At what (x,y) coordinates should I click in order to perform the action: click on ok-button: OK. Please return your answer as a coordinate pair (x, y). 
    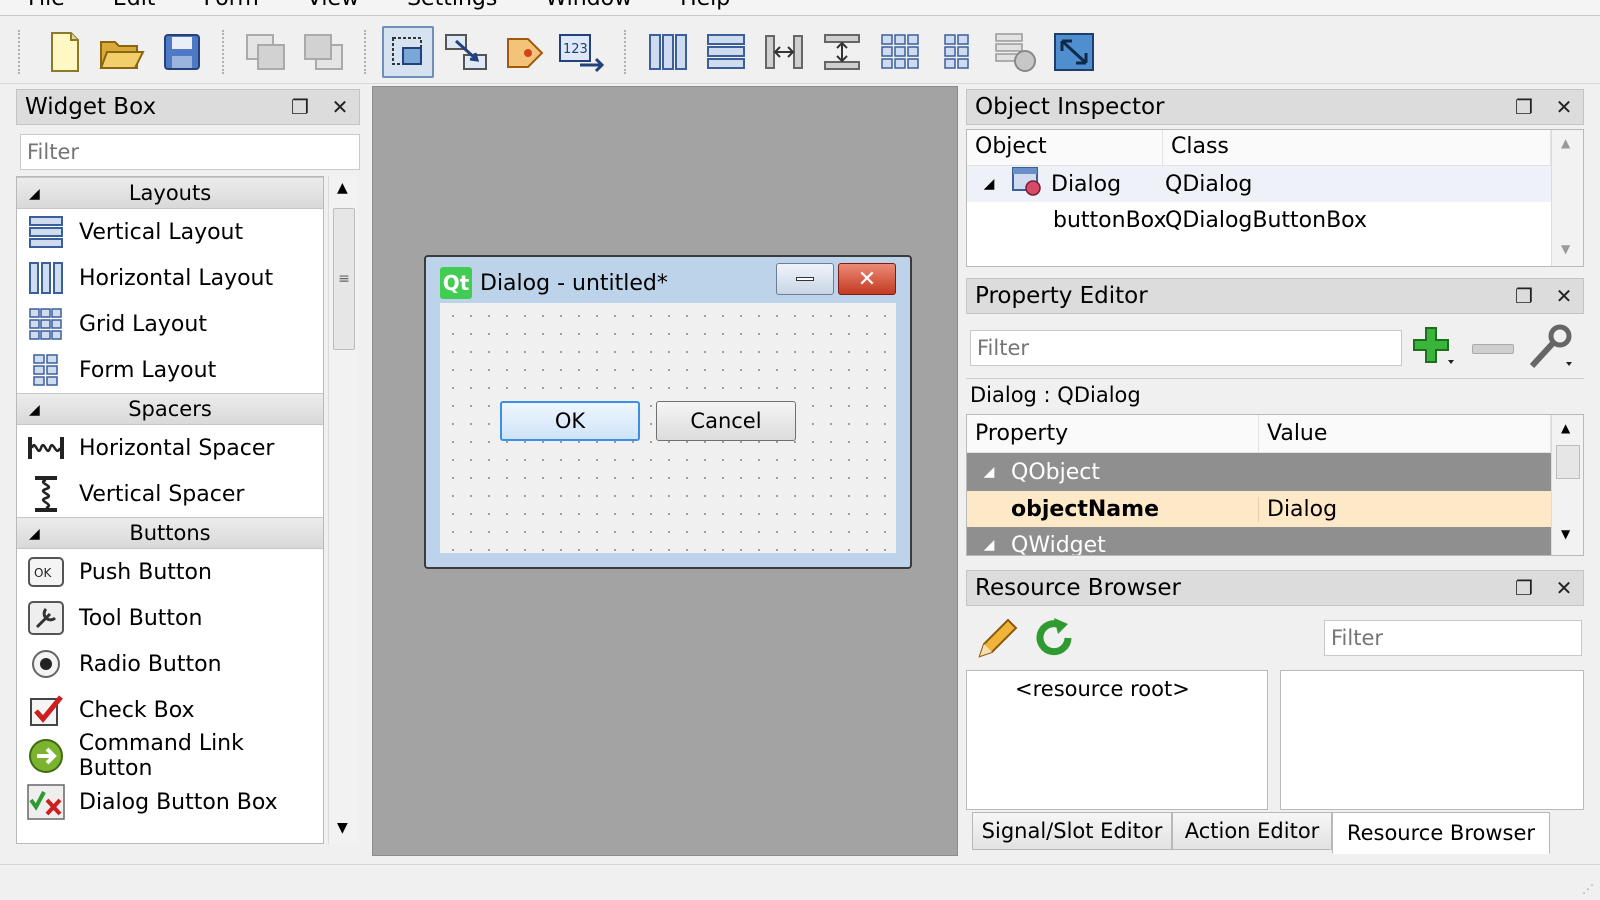
    Looking at the image, I should click on (570, 421).